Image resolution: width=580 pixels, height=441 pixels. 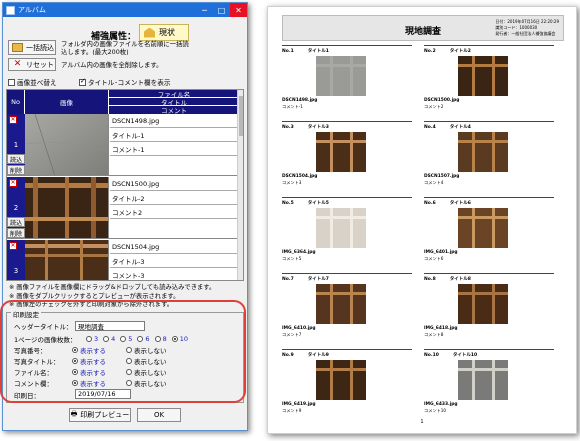 What do you see at coordinates (204, 10) in the screenshot?
I see `minimize-button: ─` at bounding box center [204, 10].